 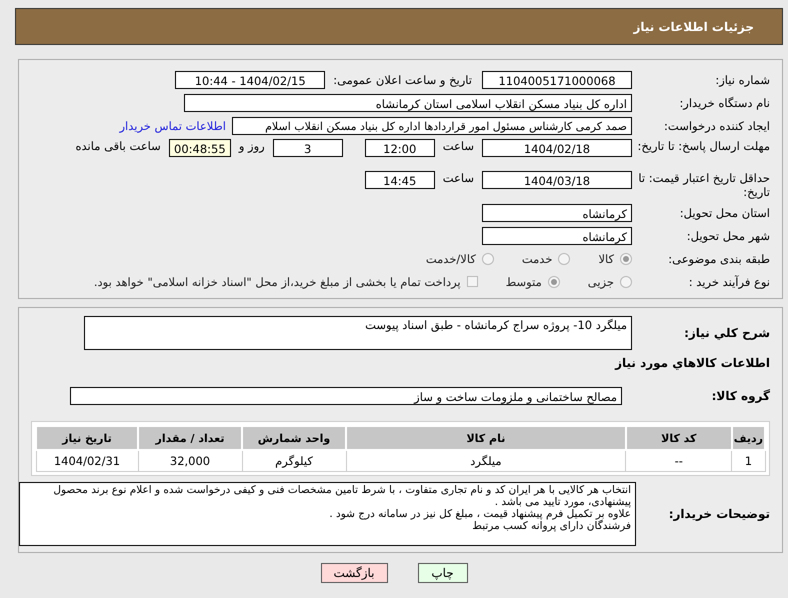 What do you see at coordinates (354, 573) in the screenshot?
I see `back-button: بازگشت` at bounding box center [354, 573].